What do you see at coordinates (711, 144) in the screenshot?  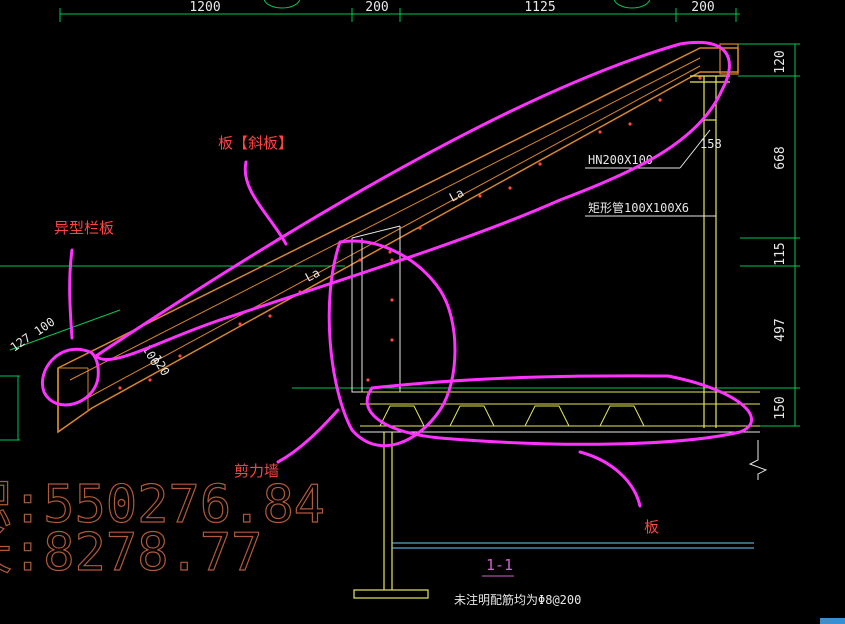 I see `dim-158: 158` at bounding box center [711, 144].